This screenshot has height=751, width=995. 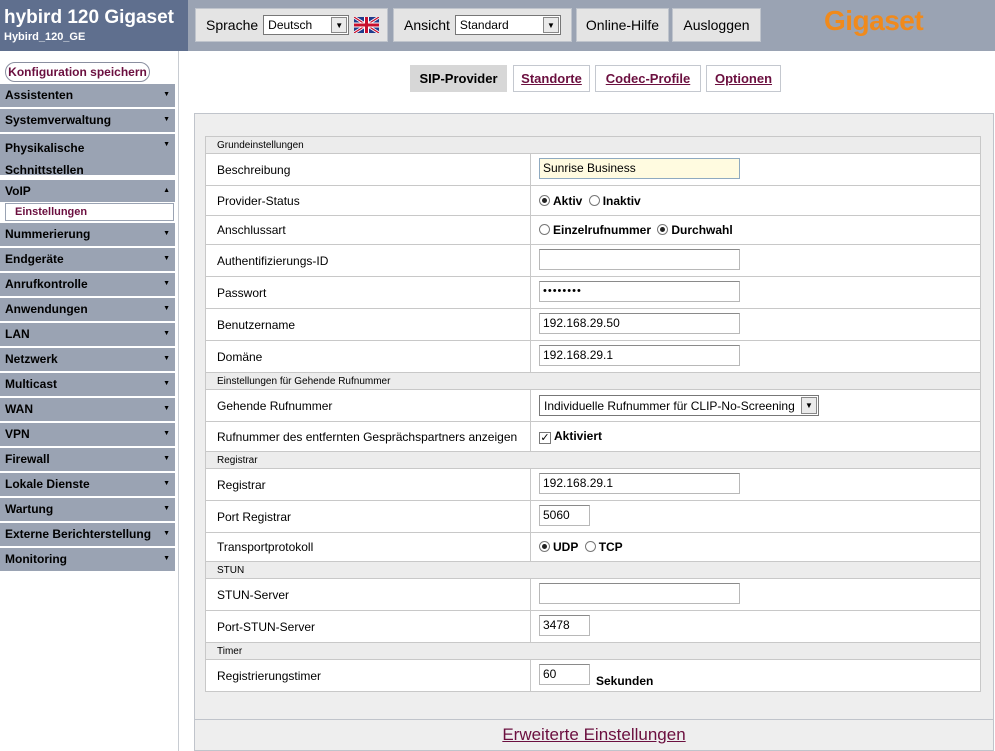 I want to click on field-label: Gehende Rufnummer, so click(x=368, y=405).